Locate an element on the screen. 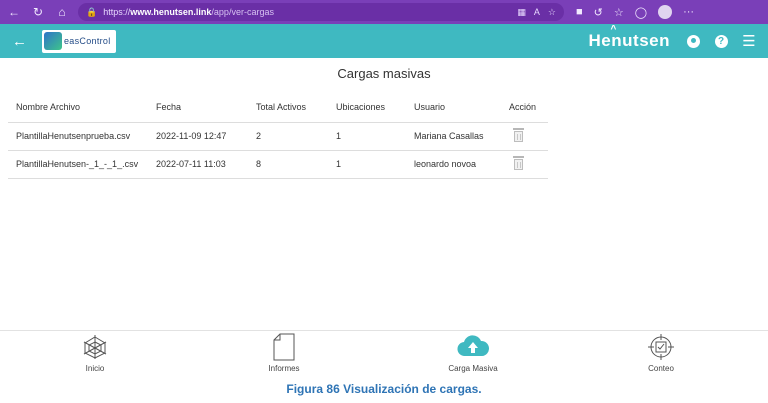 The height and width of the screenshot is (403, 768). sync-icon: ↺ is located at coordinates (598, 12).